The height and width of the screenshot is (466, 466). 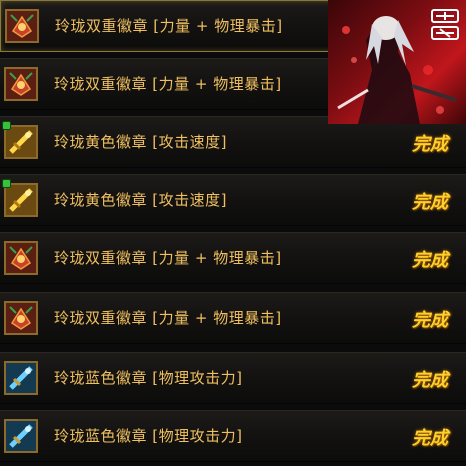 I want to click on game-promo-art, so click(x=397, y=62).